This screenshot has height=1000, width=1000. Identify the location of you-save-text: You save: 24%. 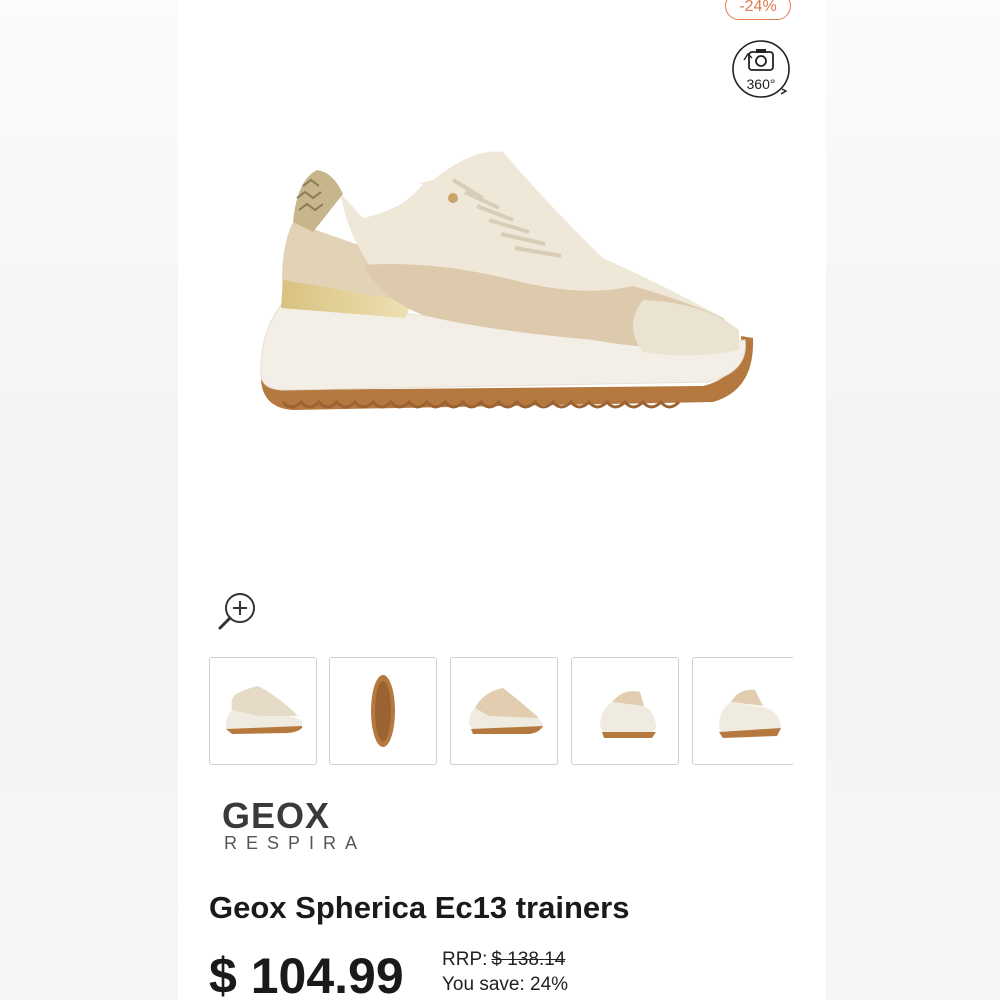
(505, 984).